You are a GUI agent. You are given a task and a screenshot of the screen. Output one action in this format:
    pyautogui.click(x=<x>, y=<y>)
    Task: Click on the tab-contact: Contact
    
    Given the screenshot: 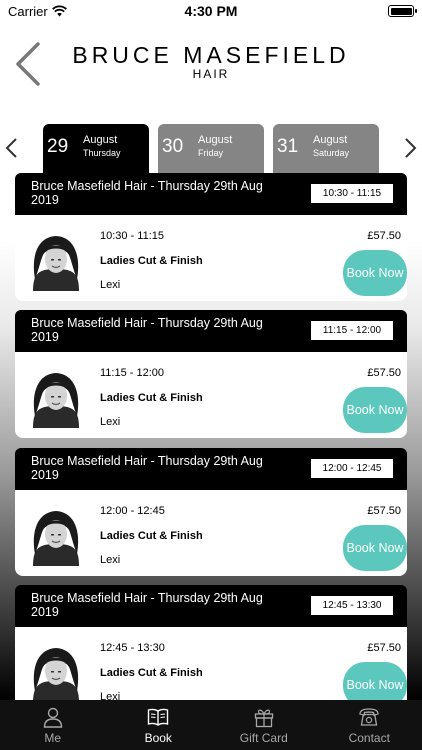 What is the action you would take?
    pyautogui.click(x=369, y=725)
    